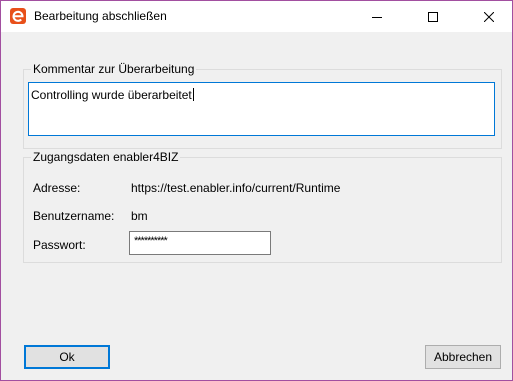 The image size is (513, 381). I want to click on maximize-button, so click(433, 16).